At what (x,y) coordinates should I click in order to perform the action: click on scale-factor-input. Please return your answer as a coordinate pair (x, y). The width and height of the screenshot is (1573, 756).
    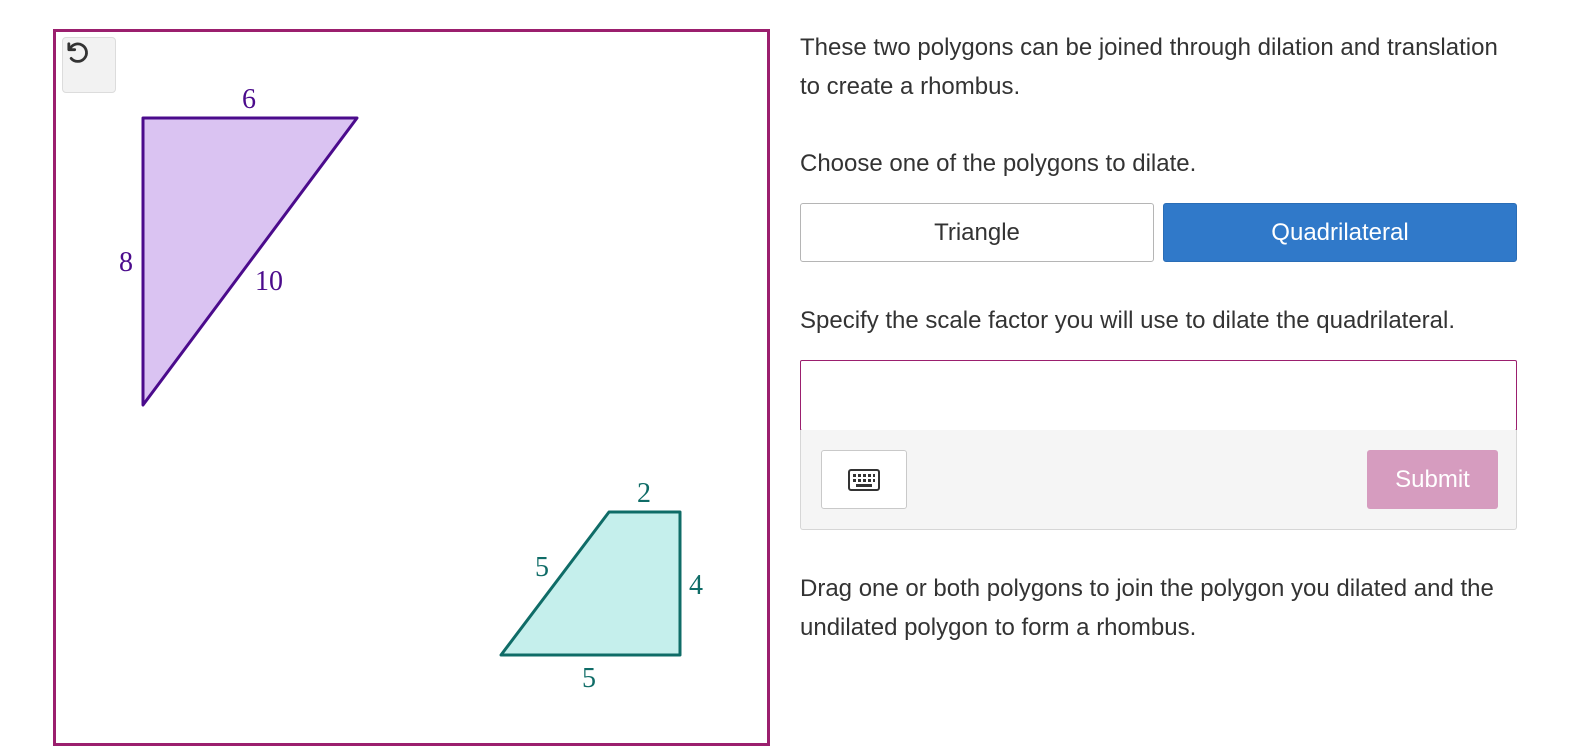
    Looking at the image, I should click on (1158, 395).